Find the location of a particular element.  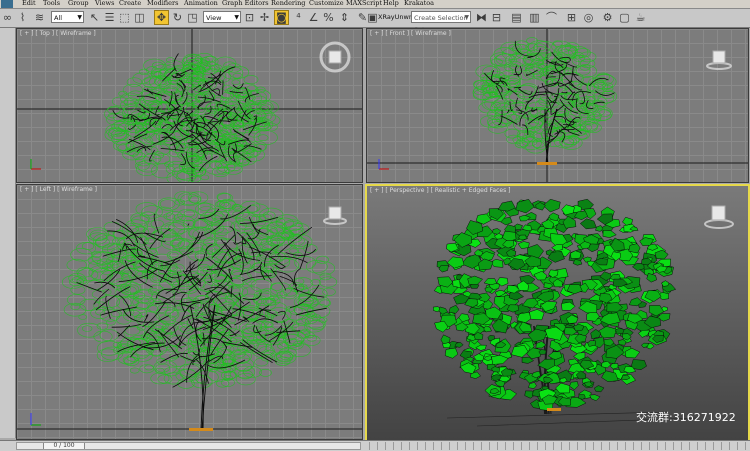

menu-krakatoa: Krakatoa is located at coordinates (419, 4).